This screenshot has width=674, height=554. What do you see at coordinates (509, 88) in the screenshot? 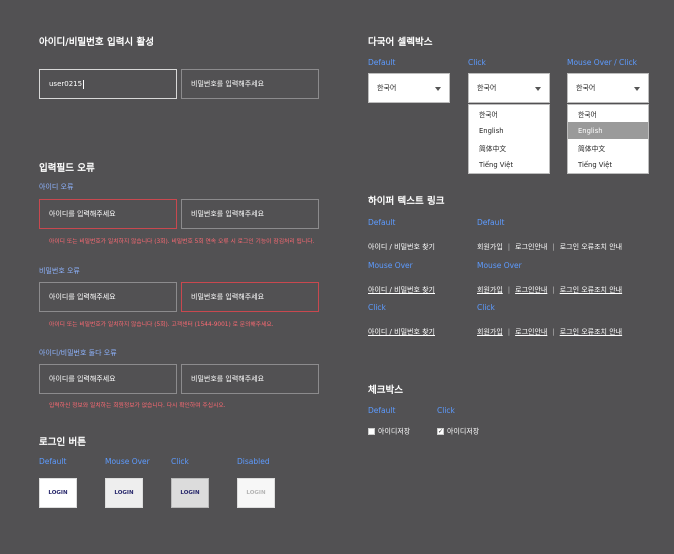
I see `language-select-open: 한국어` at bounding box center [509, 88].